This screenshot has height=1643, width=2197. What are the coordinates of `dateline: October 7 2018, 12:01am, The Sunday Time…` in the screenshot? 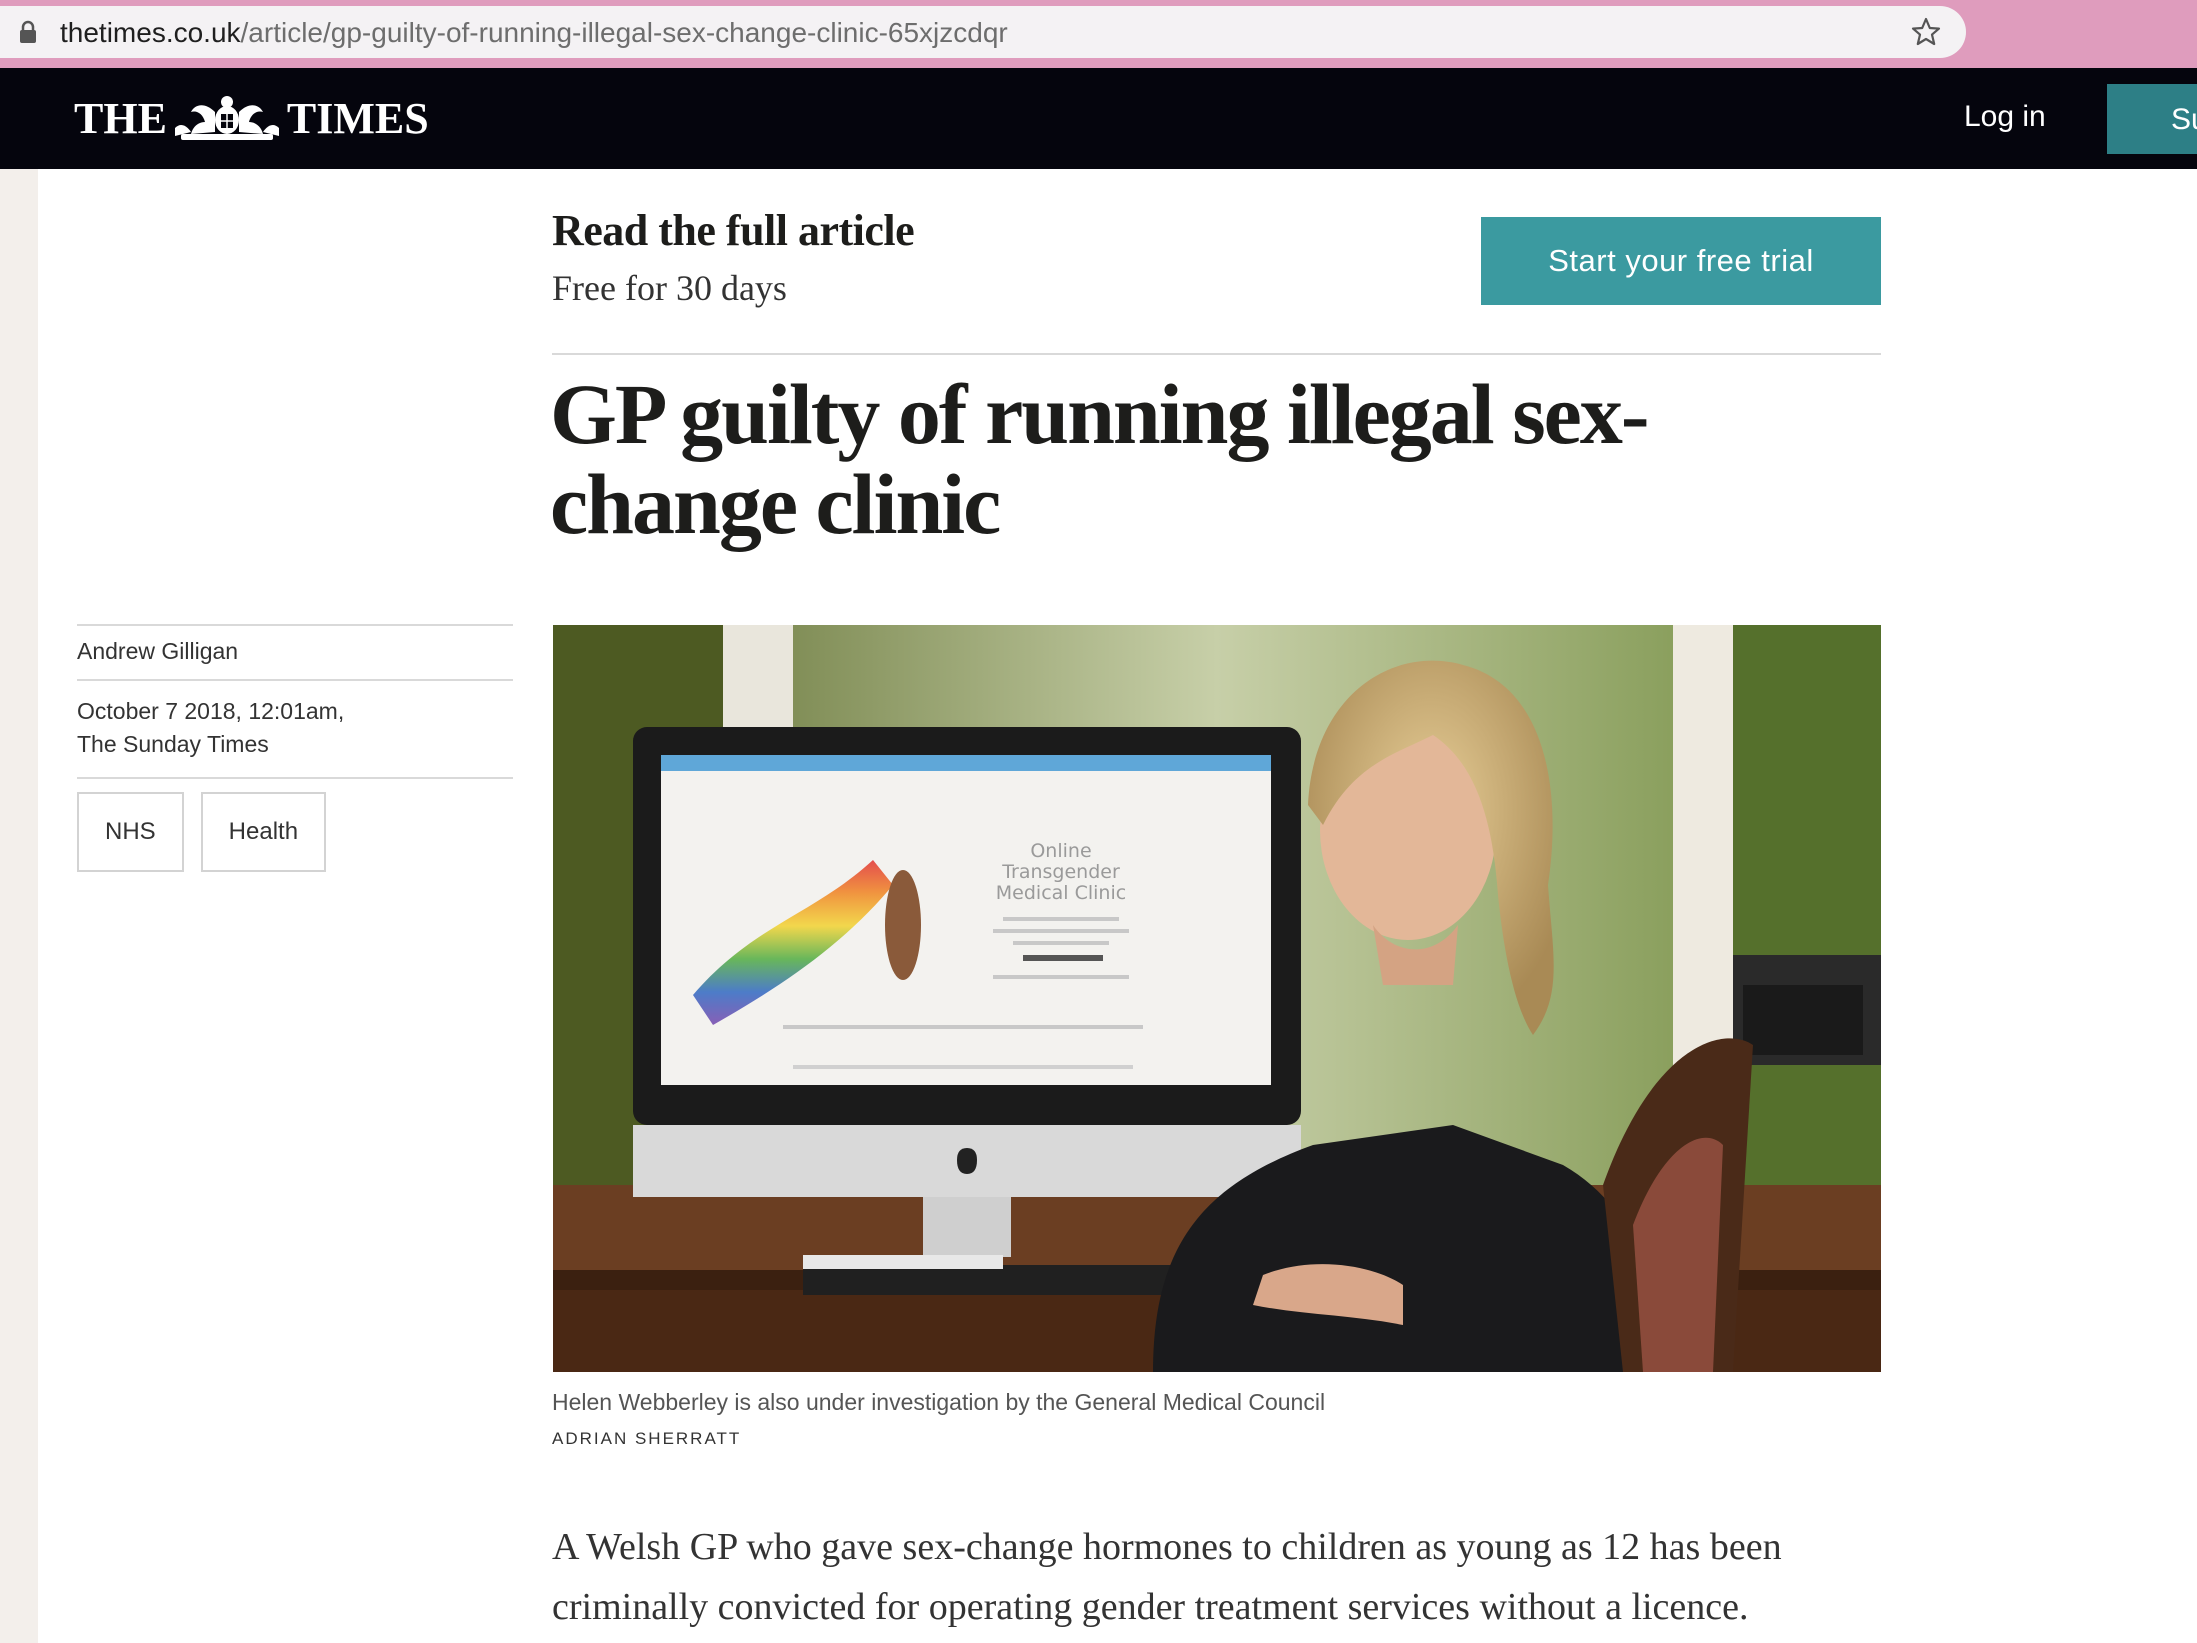 It's located at (295, 729).